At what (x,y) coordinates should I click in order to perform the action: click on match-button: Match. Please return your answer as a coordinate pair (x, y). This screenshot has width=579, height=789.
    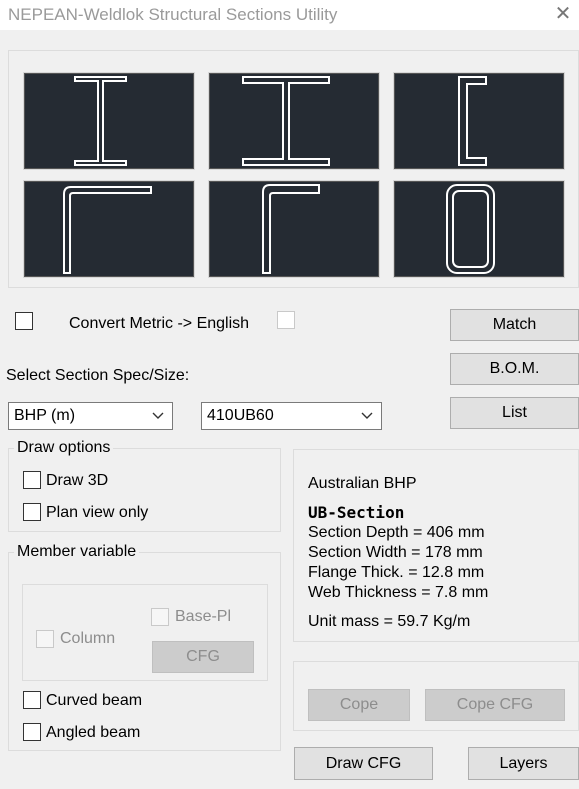
    Looking at the image, I should click on (514, 325).